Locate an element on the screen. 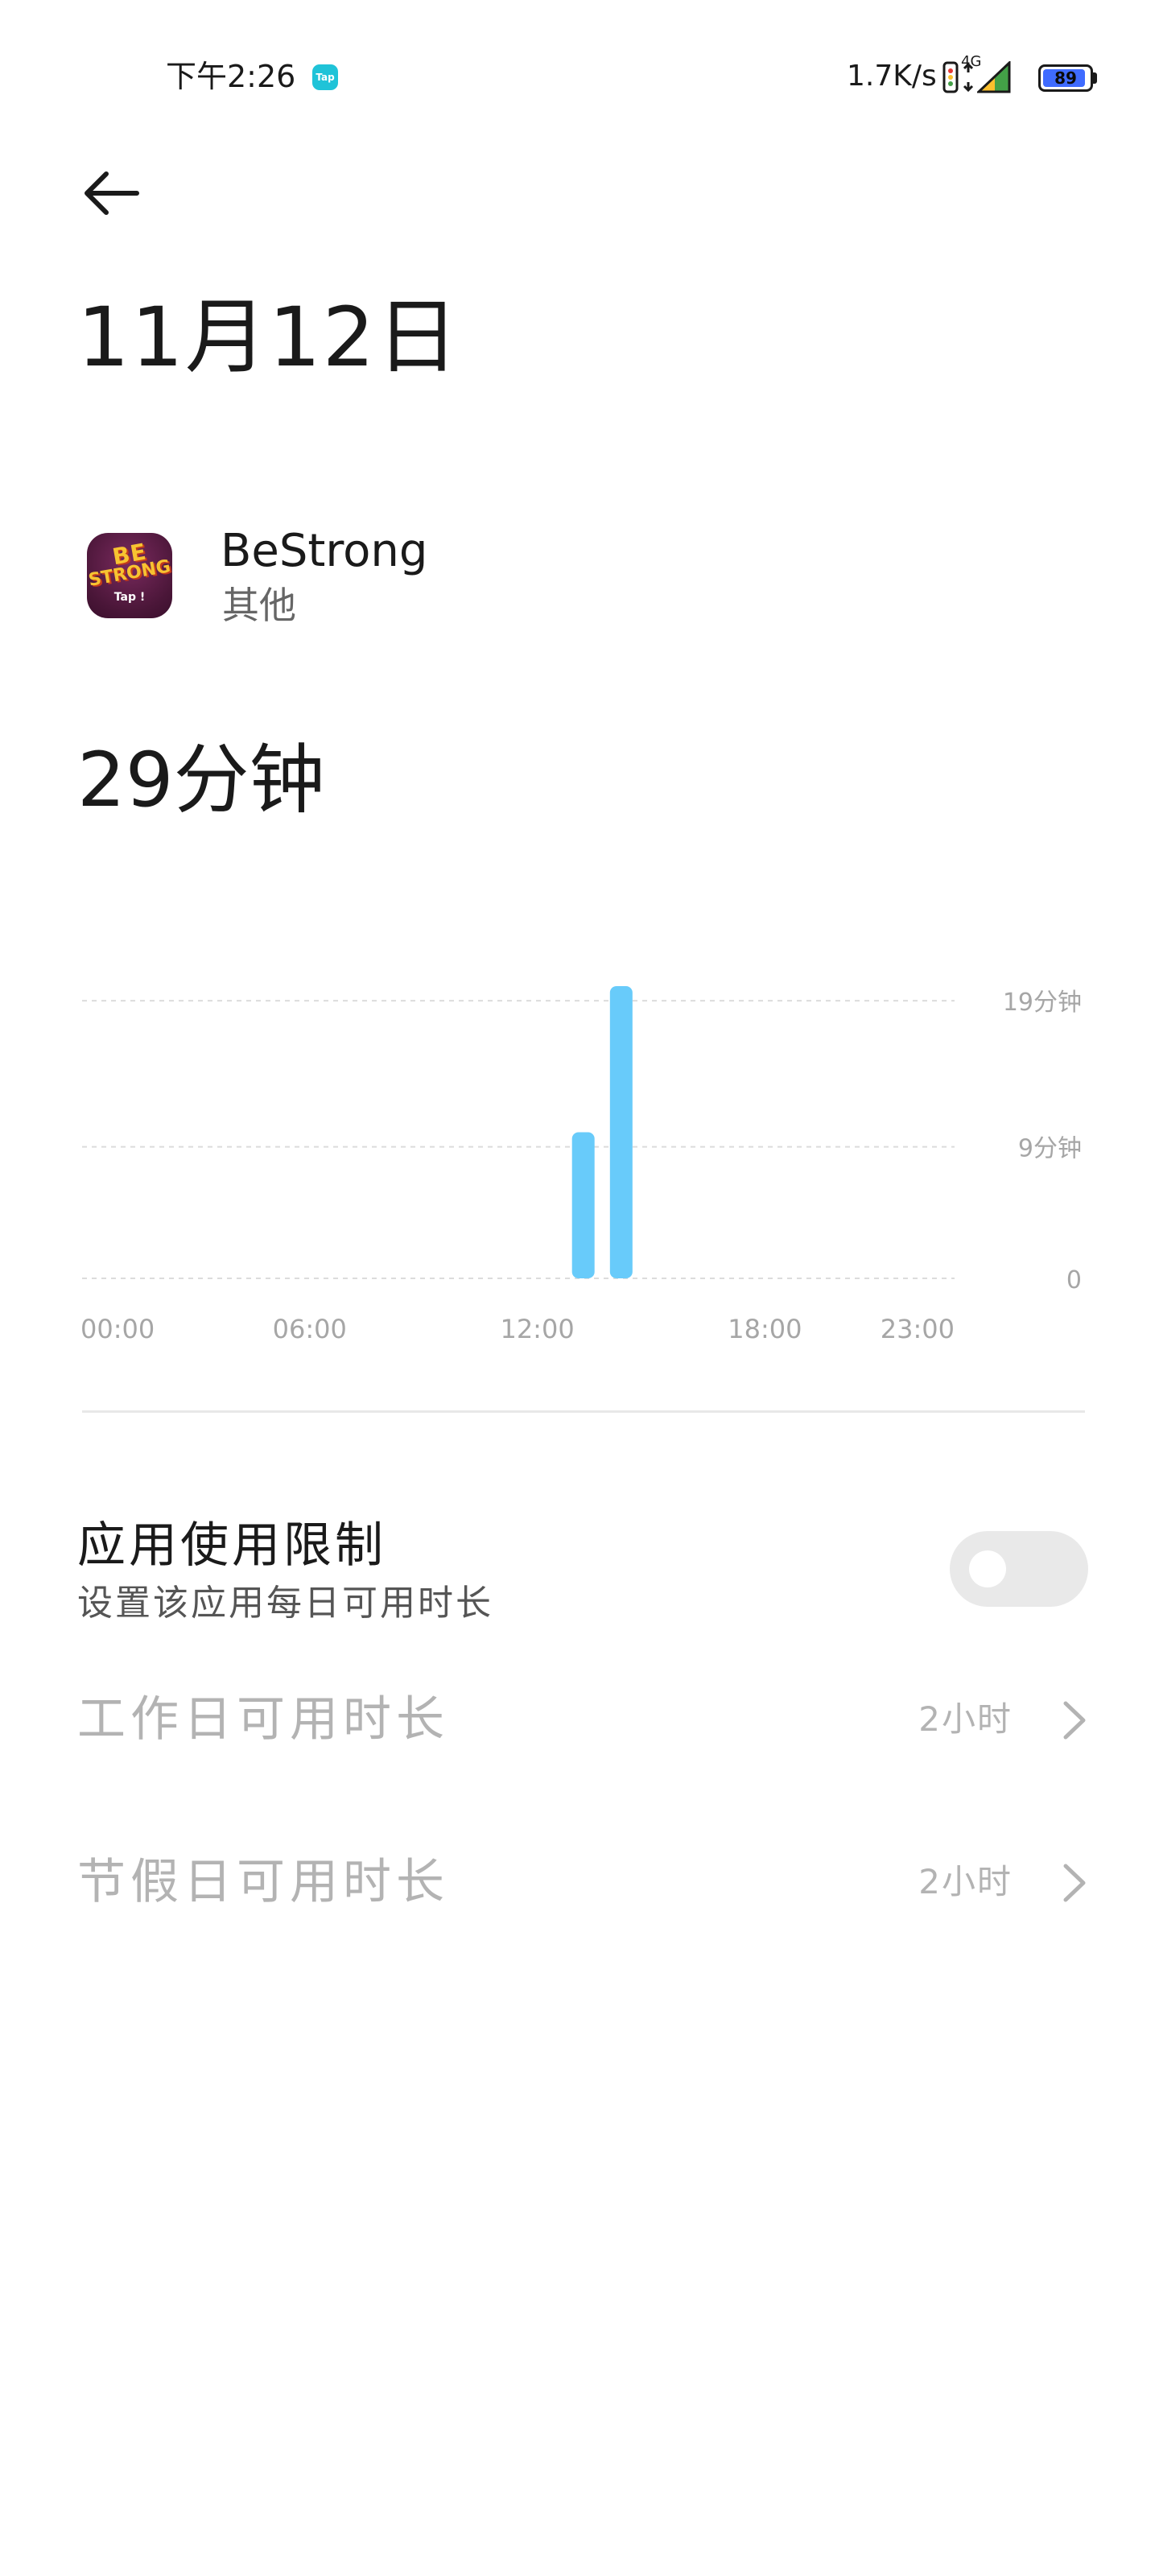  x-tick-label: 18:00 is located at coordinates (765, 1329).